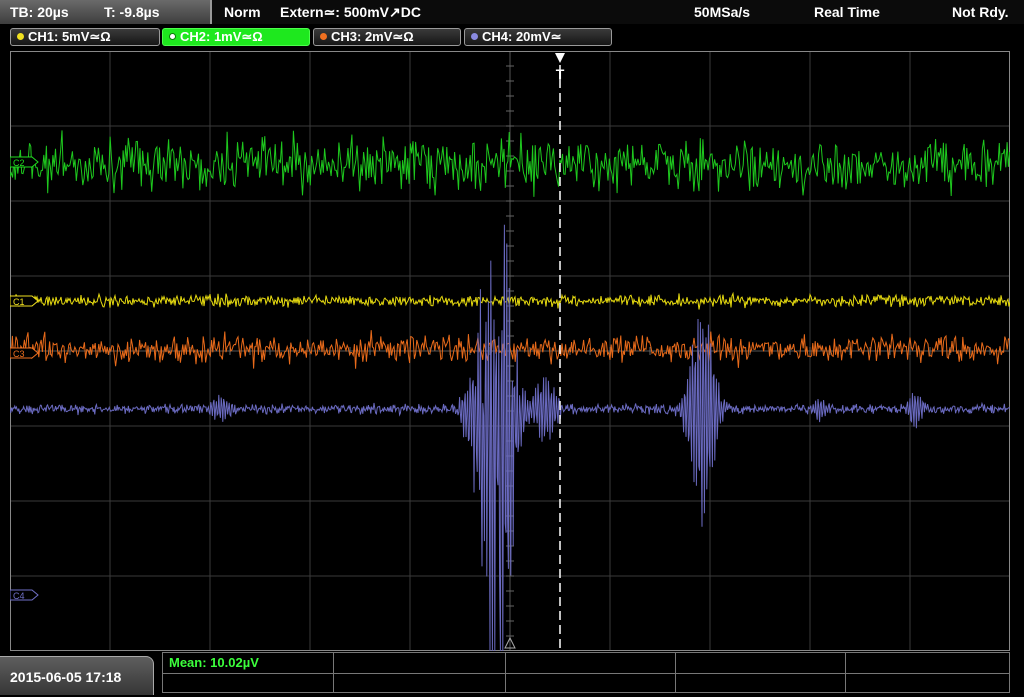 Image resolution: width=1024 pixels, height=697 pixels. What do you see at coordinates (350, 12) in the screenshot?
I see `trigger-source: Extern≃: 500mV↗DC` at bounding box center [350, 12].